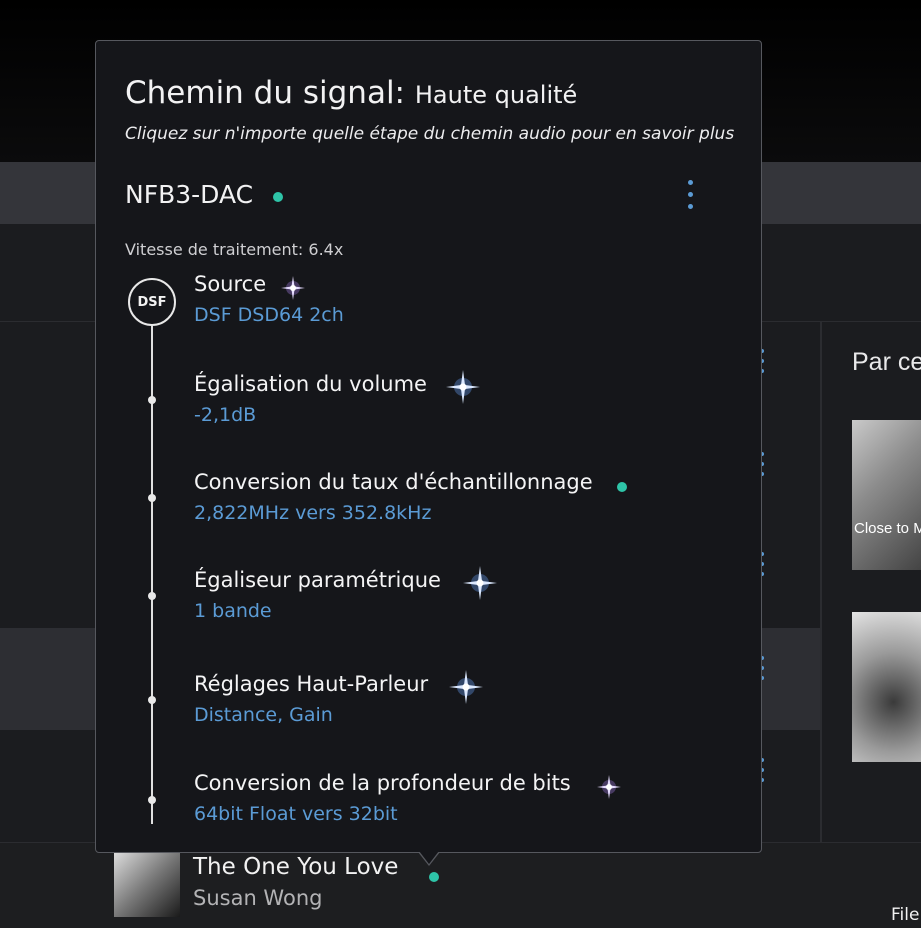 The height and width of the screenshot is (928, 921). I want to click on step-value: Distance, Gain, so click(263, 715).